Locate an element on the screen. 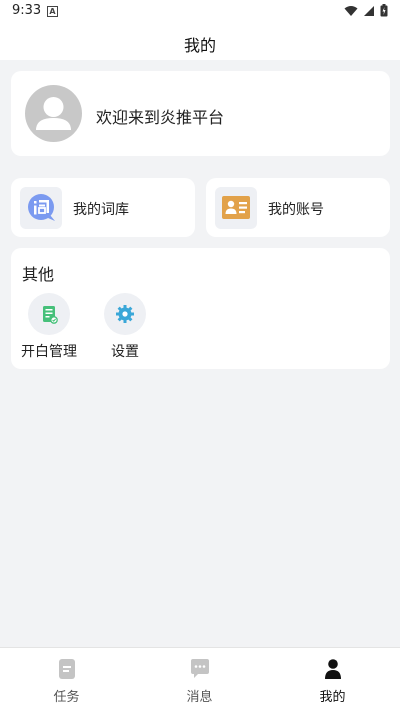  tab-mine-label: 我的 is located at coordinates (332, 697).